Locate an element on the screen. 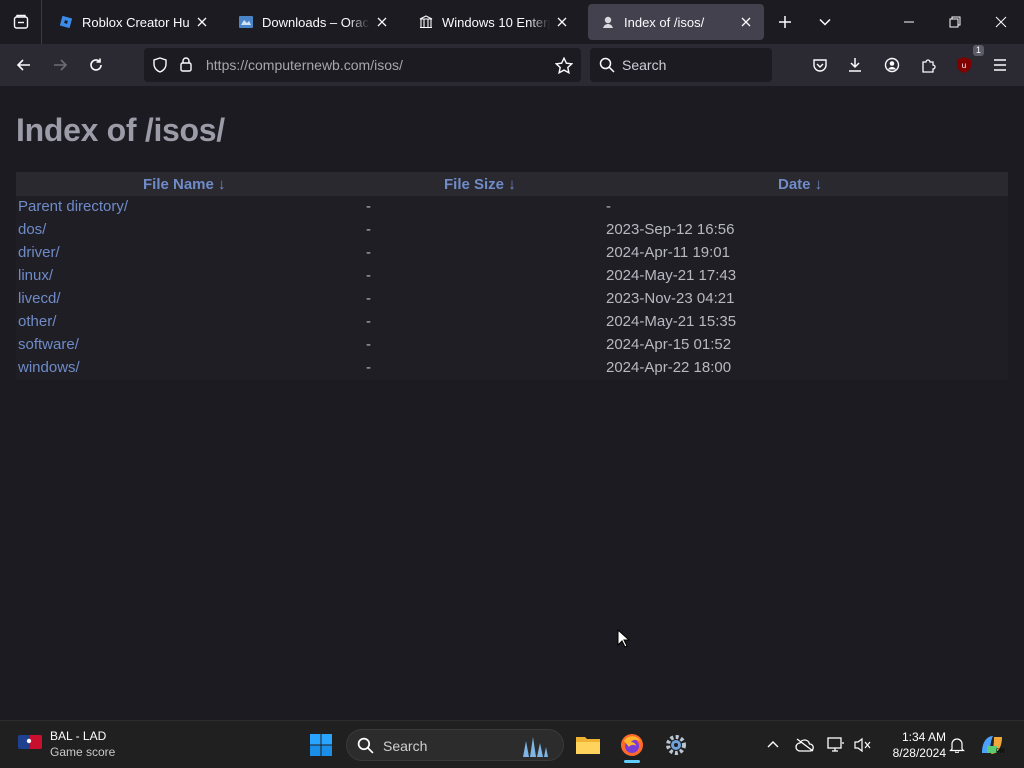 The height and width of the screenshot is (768, 1024). list-all-tabs-button is located at coordinates (825, 22).